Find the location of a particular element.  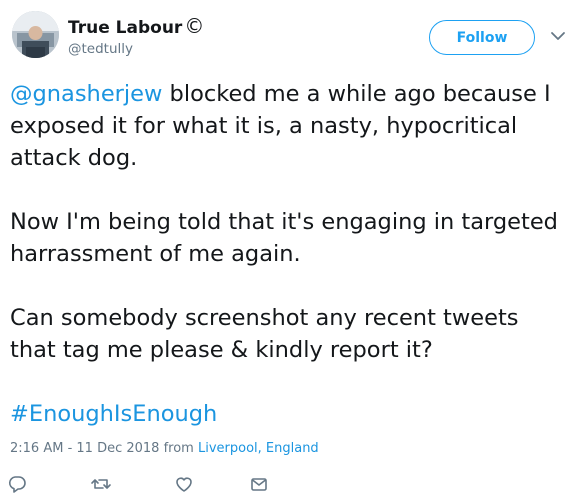

mention-link: @gnasherjew is located at coordinates (86, 94).